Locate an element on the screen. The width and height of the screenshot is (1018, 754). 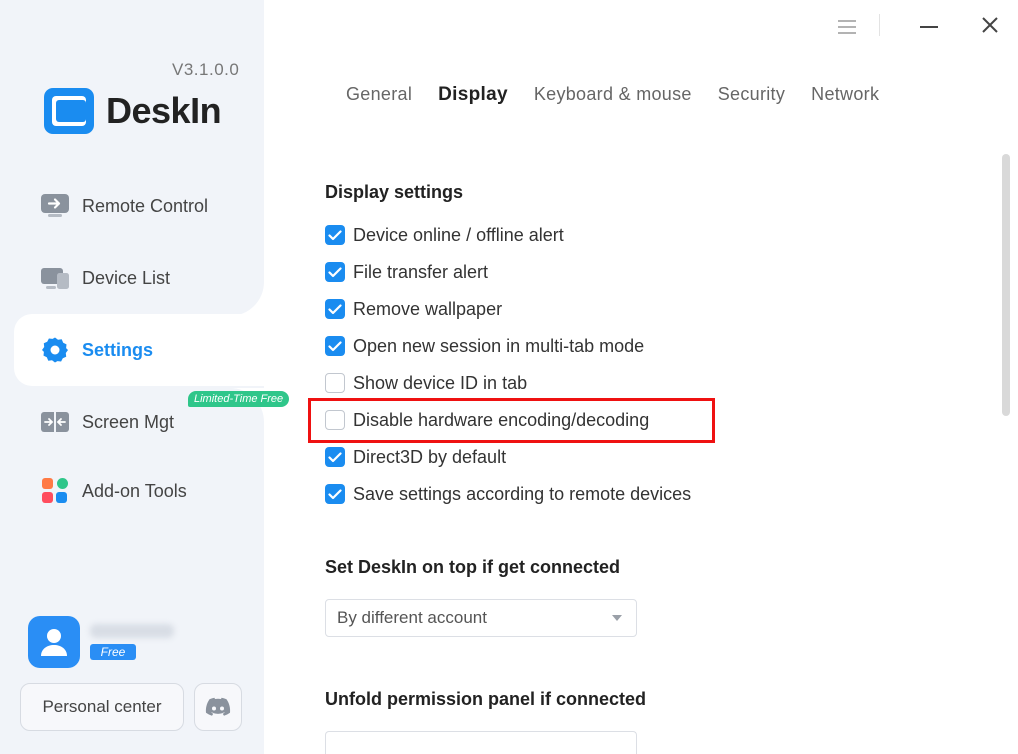
user-profile: Free is located at coordinates (101, 642).